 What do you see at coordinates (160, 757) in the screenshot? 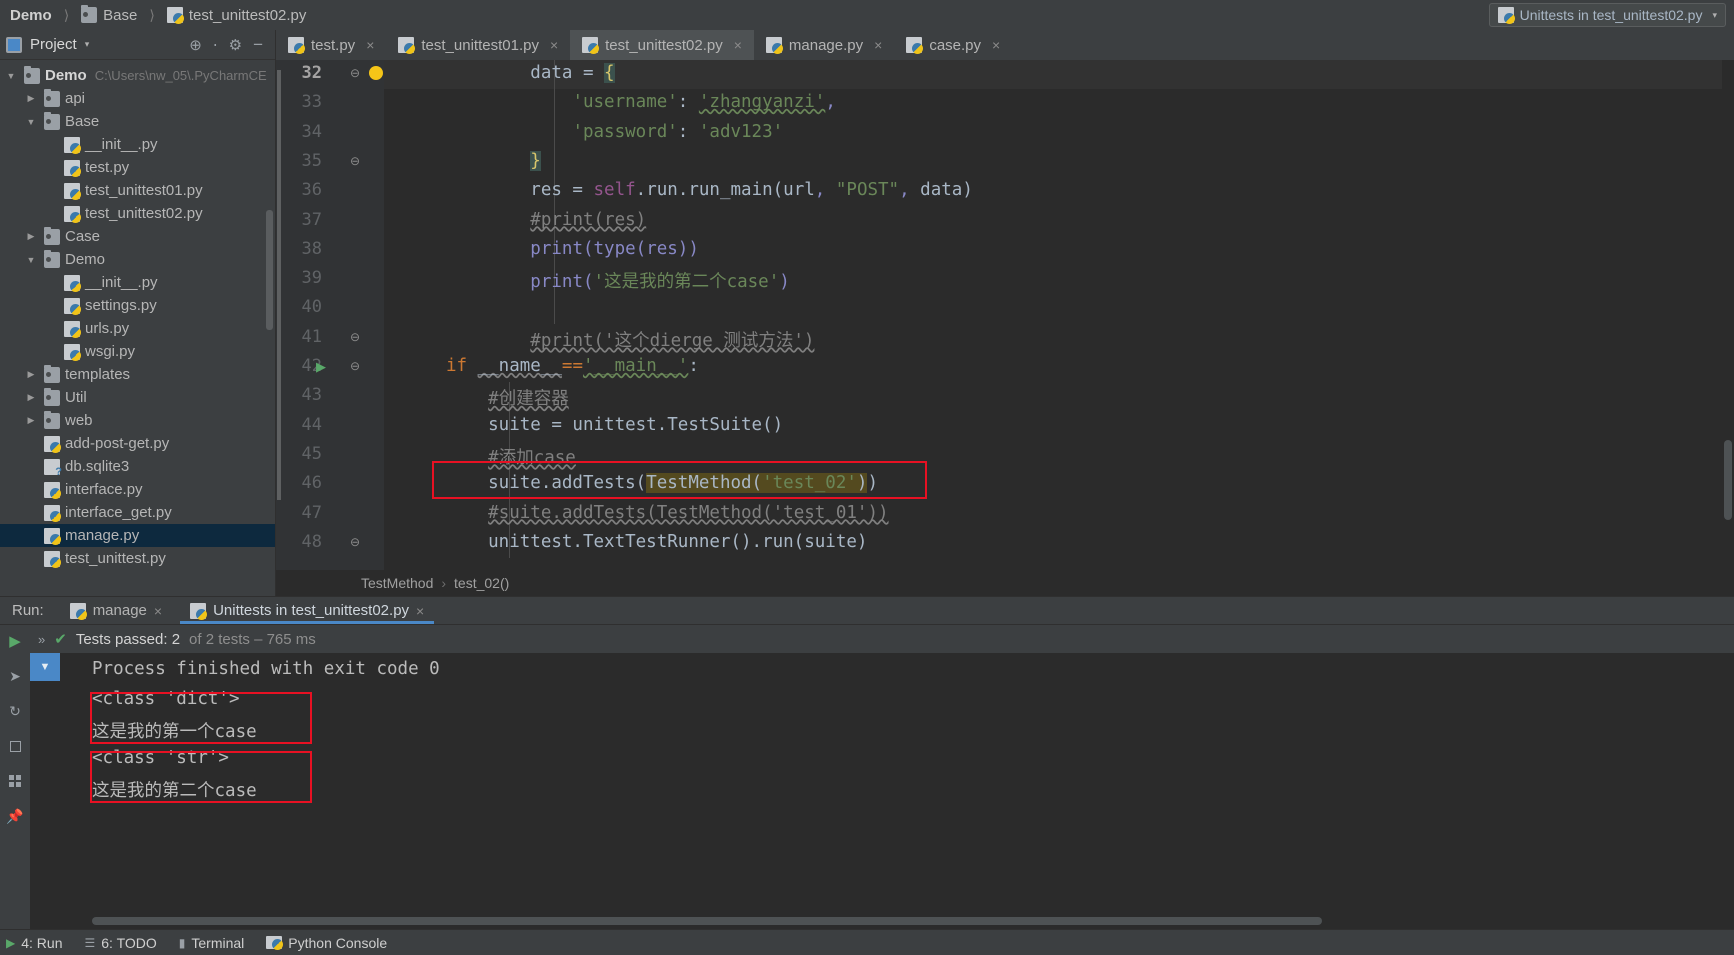
I see `console-line: <class 'str'>` at bounding box center [160, 757].